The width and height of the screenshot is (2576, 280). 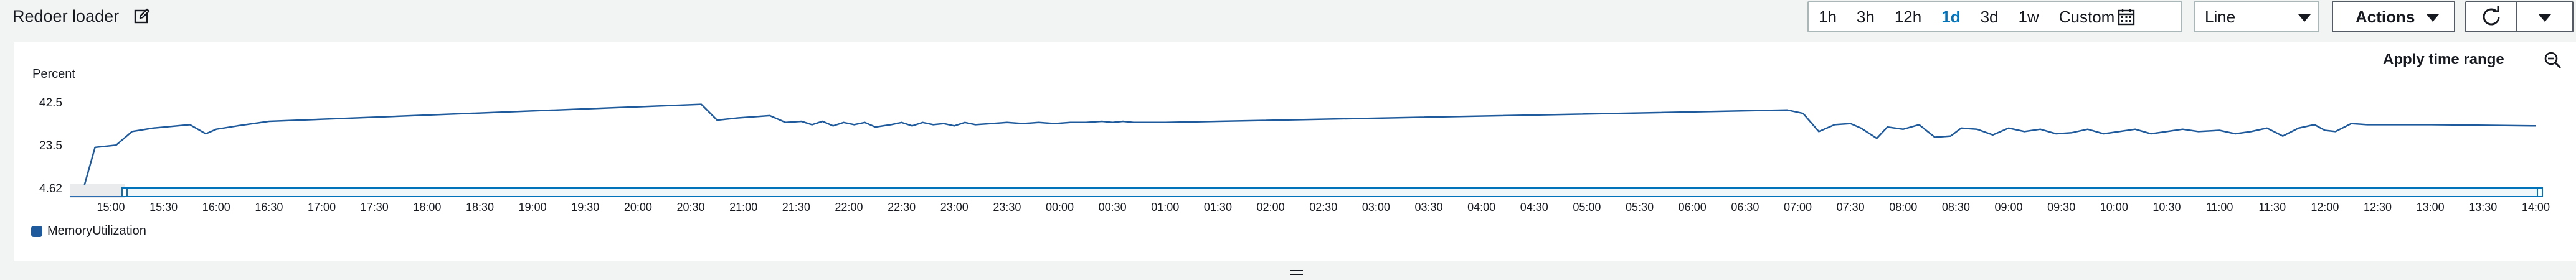 What do you see at coordinates (1956, 207) in the screenshot?
I see `x-tick-label: 08:30` at bounding box center [1956, 207].